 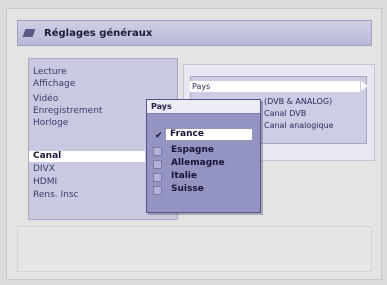 I want to click on option-allemagne: Allemagne, so click(x=203, y=163).